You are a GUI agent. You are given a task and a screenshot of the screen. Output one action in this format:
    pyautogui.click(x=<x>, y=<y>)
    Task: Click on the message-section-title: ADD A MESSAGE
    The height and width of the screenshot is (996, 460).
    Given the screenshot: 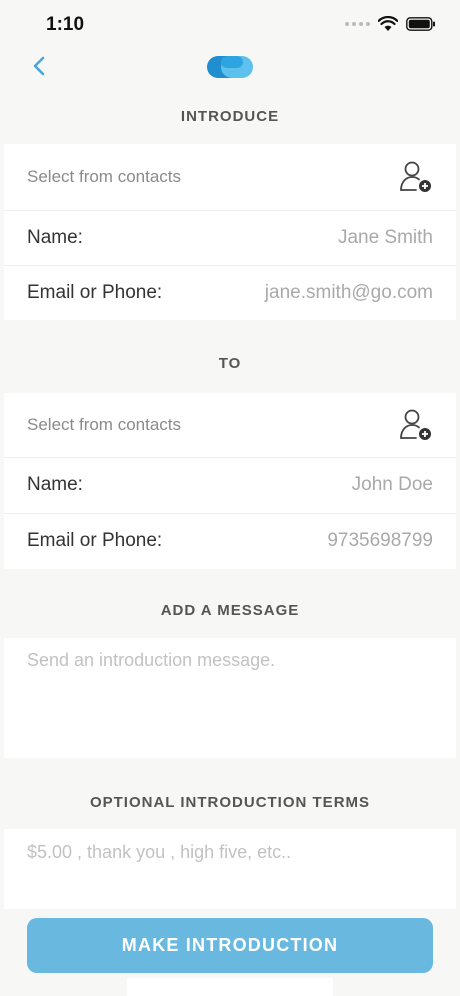 What is the action you would take?
    pyautogui.click(x=230, y=610)
    